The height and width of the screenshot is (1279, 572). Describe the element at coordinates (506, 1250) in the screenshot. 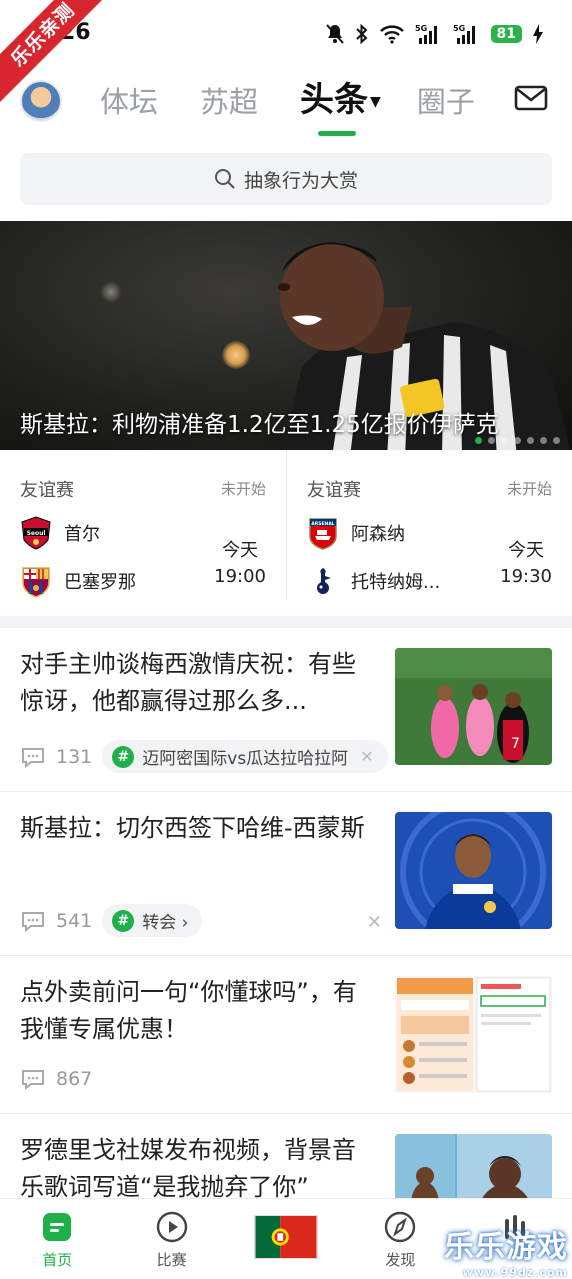

I see `watermark-logo: 乐乐游戏 www.99dz.com` at that location.